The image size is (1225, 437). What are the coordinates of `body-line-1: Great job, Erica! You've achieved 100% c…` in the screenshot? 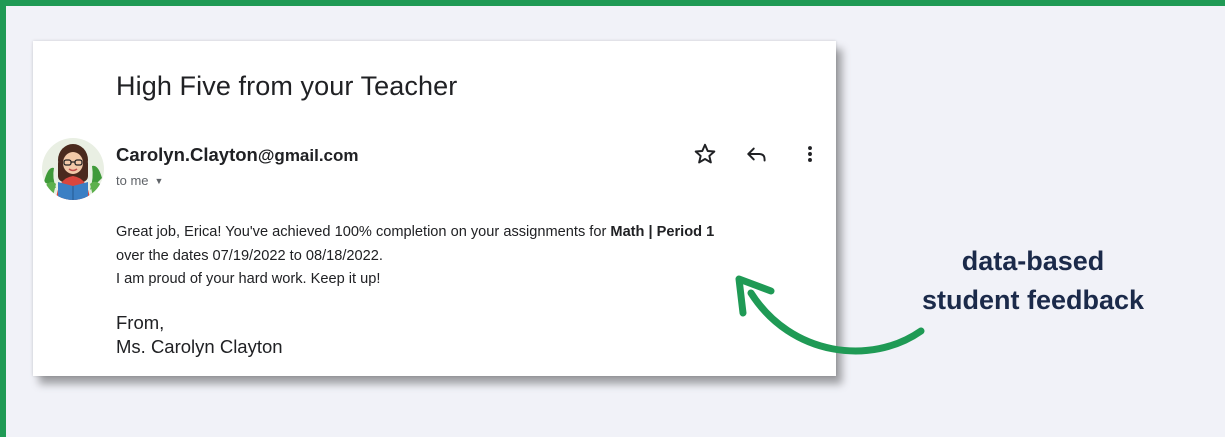 It's located at (473, 233).